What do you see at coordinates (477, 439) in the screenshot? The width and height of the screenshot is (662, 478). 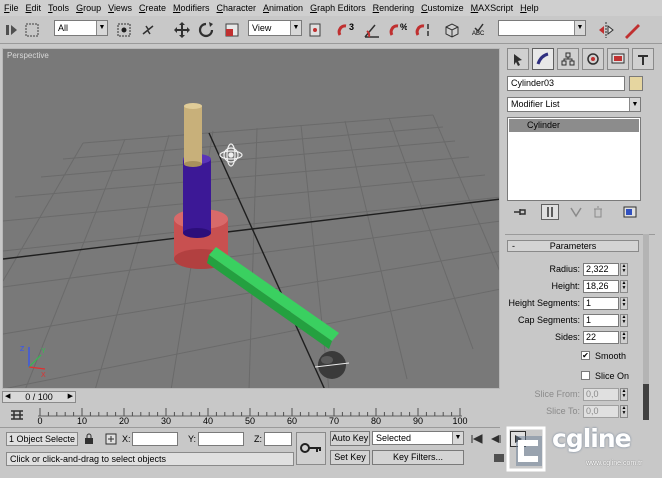 I see `go-to-start-icon` at bounding box center [477, 439].